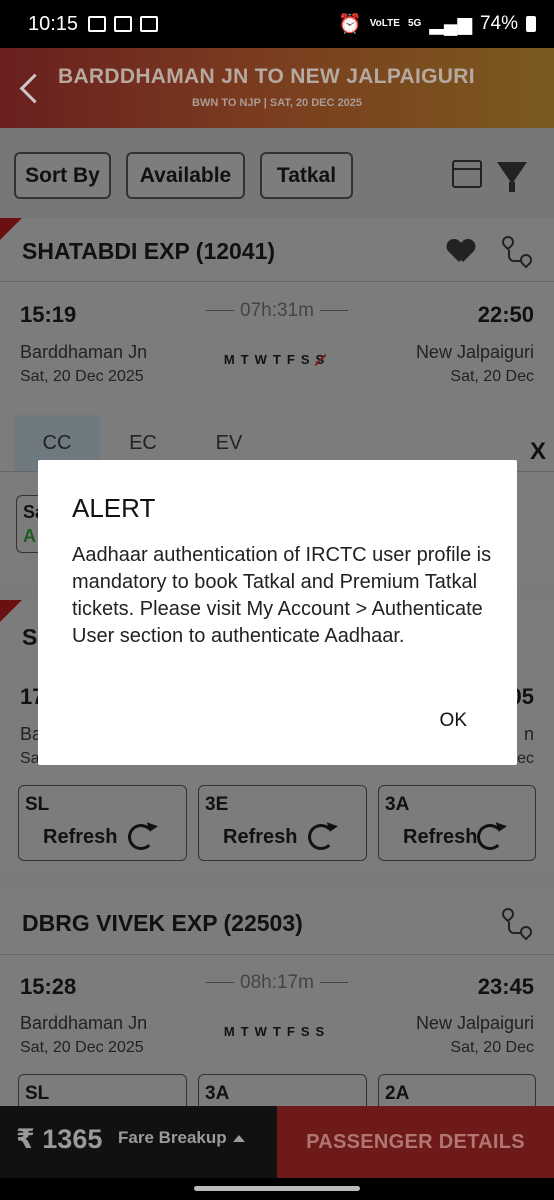 This screenshot has height=1200, width=554. Describe the element at coordinates (30, 758) in the screenshot. I see `from-date: Sa` at that location.